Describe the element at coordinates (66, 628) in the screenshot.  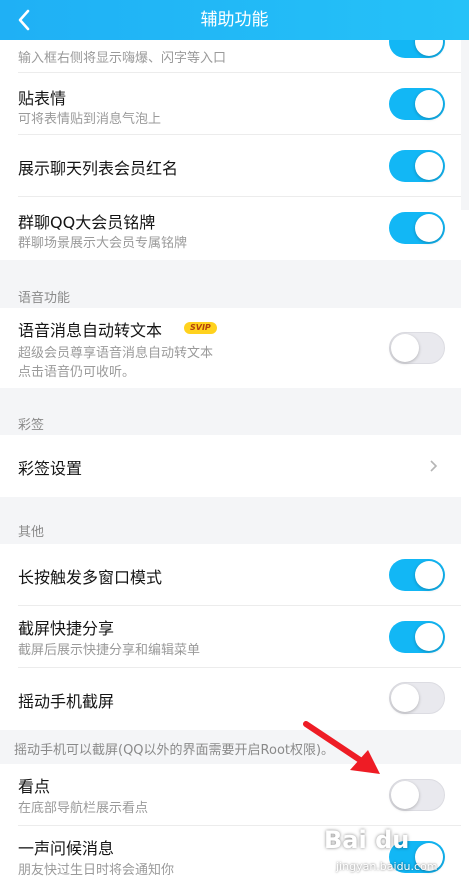
I see `row-screenshot-share-title: 截屏快捷分享` at that location.